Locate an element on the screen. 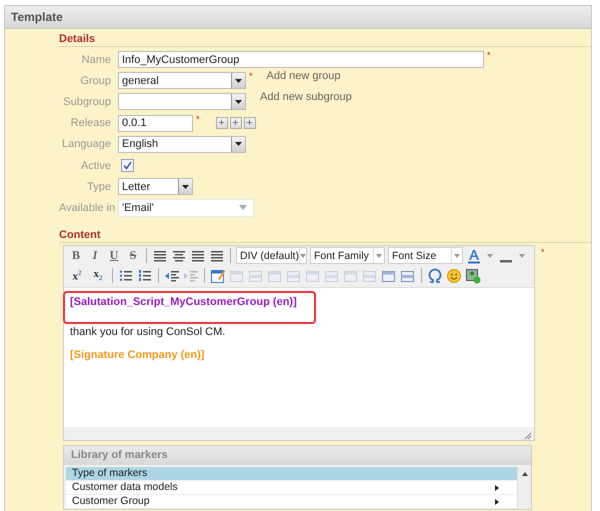  bullet-list-icon is located at coordinates (126, 276).